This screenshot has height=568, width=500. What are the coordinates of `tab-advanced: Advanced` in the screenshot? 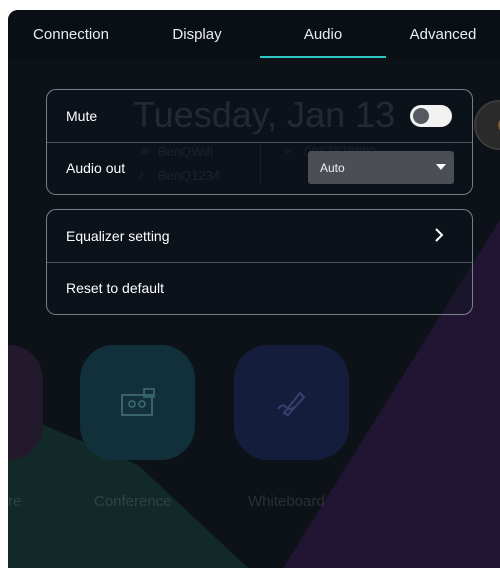 It's located at (443, 34).